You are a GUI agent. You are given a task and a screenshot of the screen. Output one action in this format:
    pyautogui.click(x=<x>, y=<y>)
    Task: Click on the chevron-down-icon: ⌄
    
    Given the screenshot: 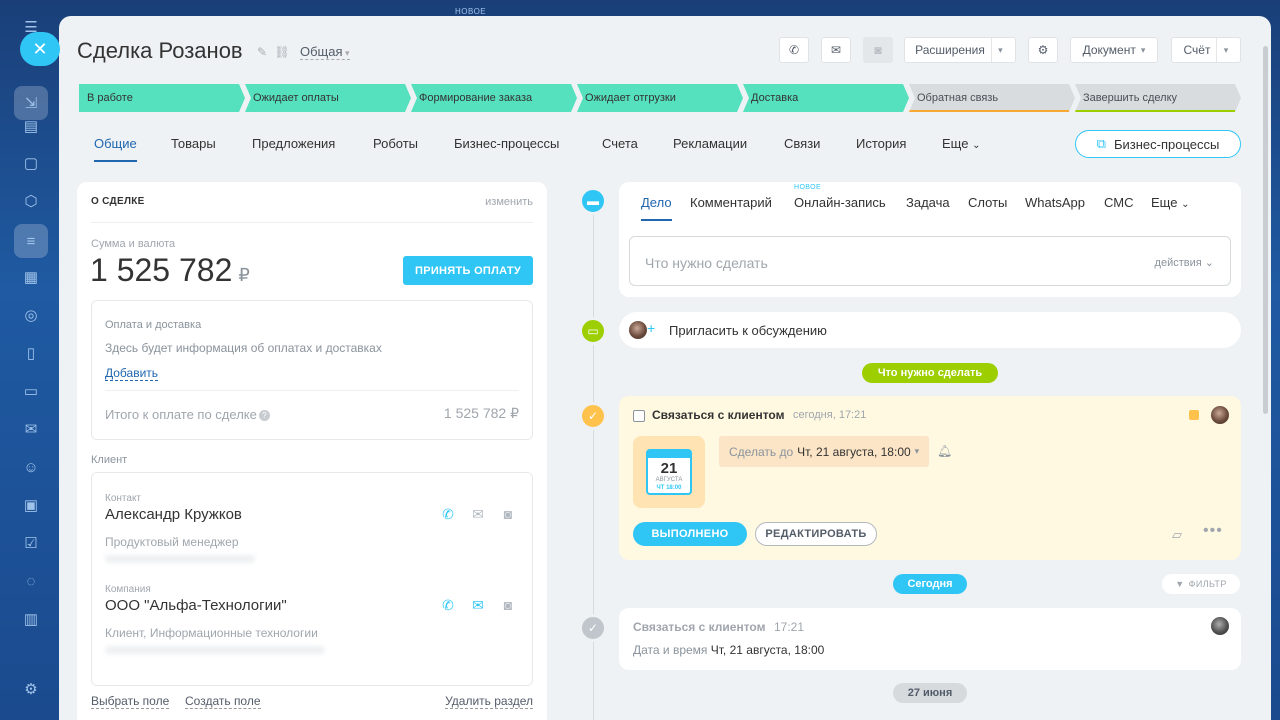 What is the action you would take?
    pyautogui.click(x=1209, y=263)
    